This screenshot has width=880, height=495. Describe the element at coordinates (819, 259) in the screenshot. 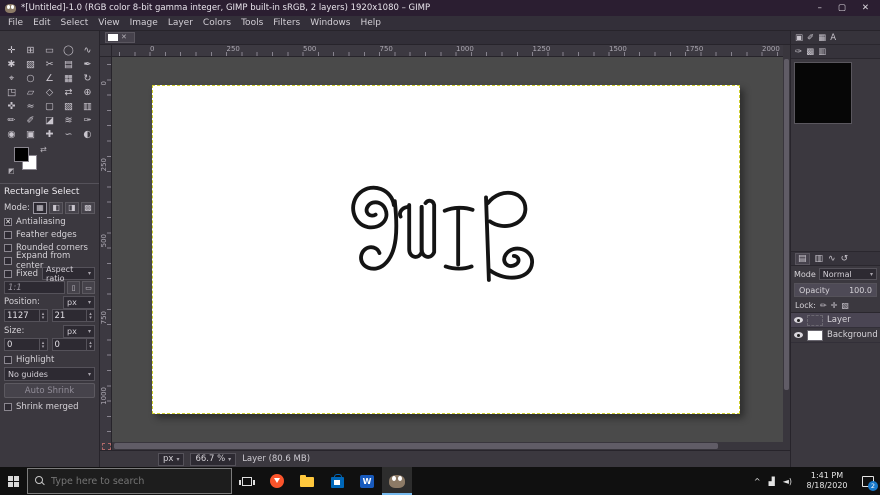

I see `channels-tab-icon: ▥` at that location.